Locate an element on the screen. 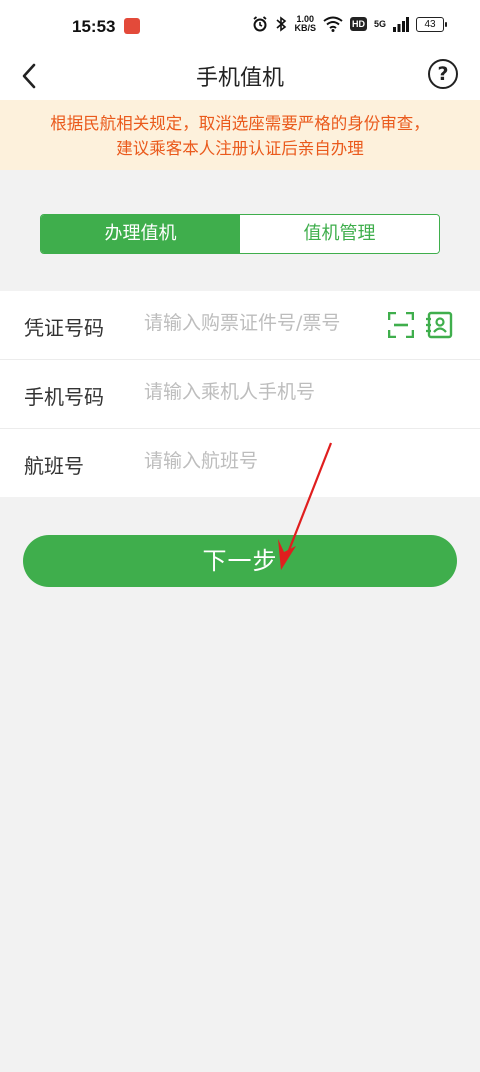 The height and width of the screenshot is (1072, 480). credential-label: 凭证号码 is located at coordinates (64, 328).